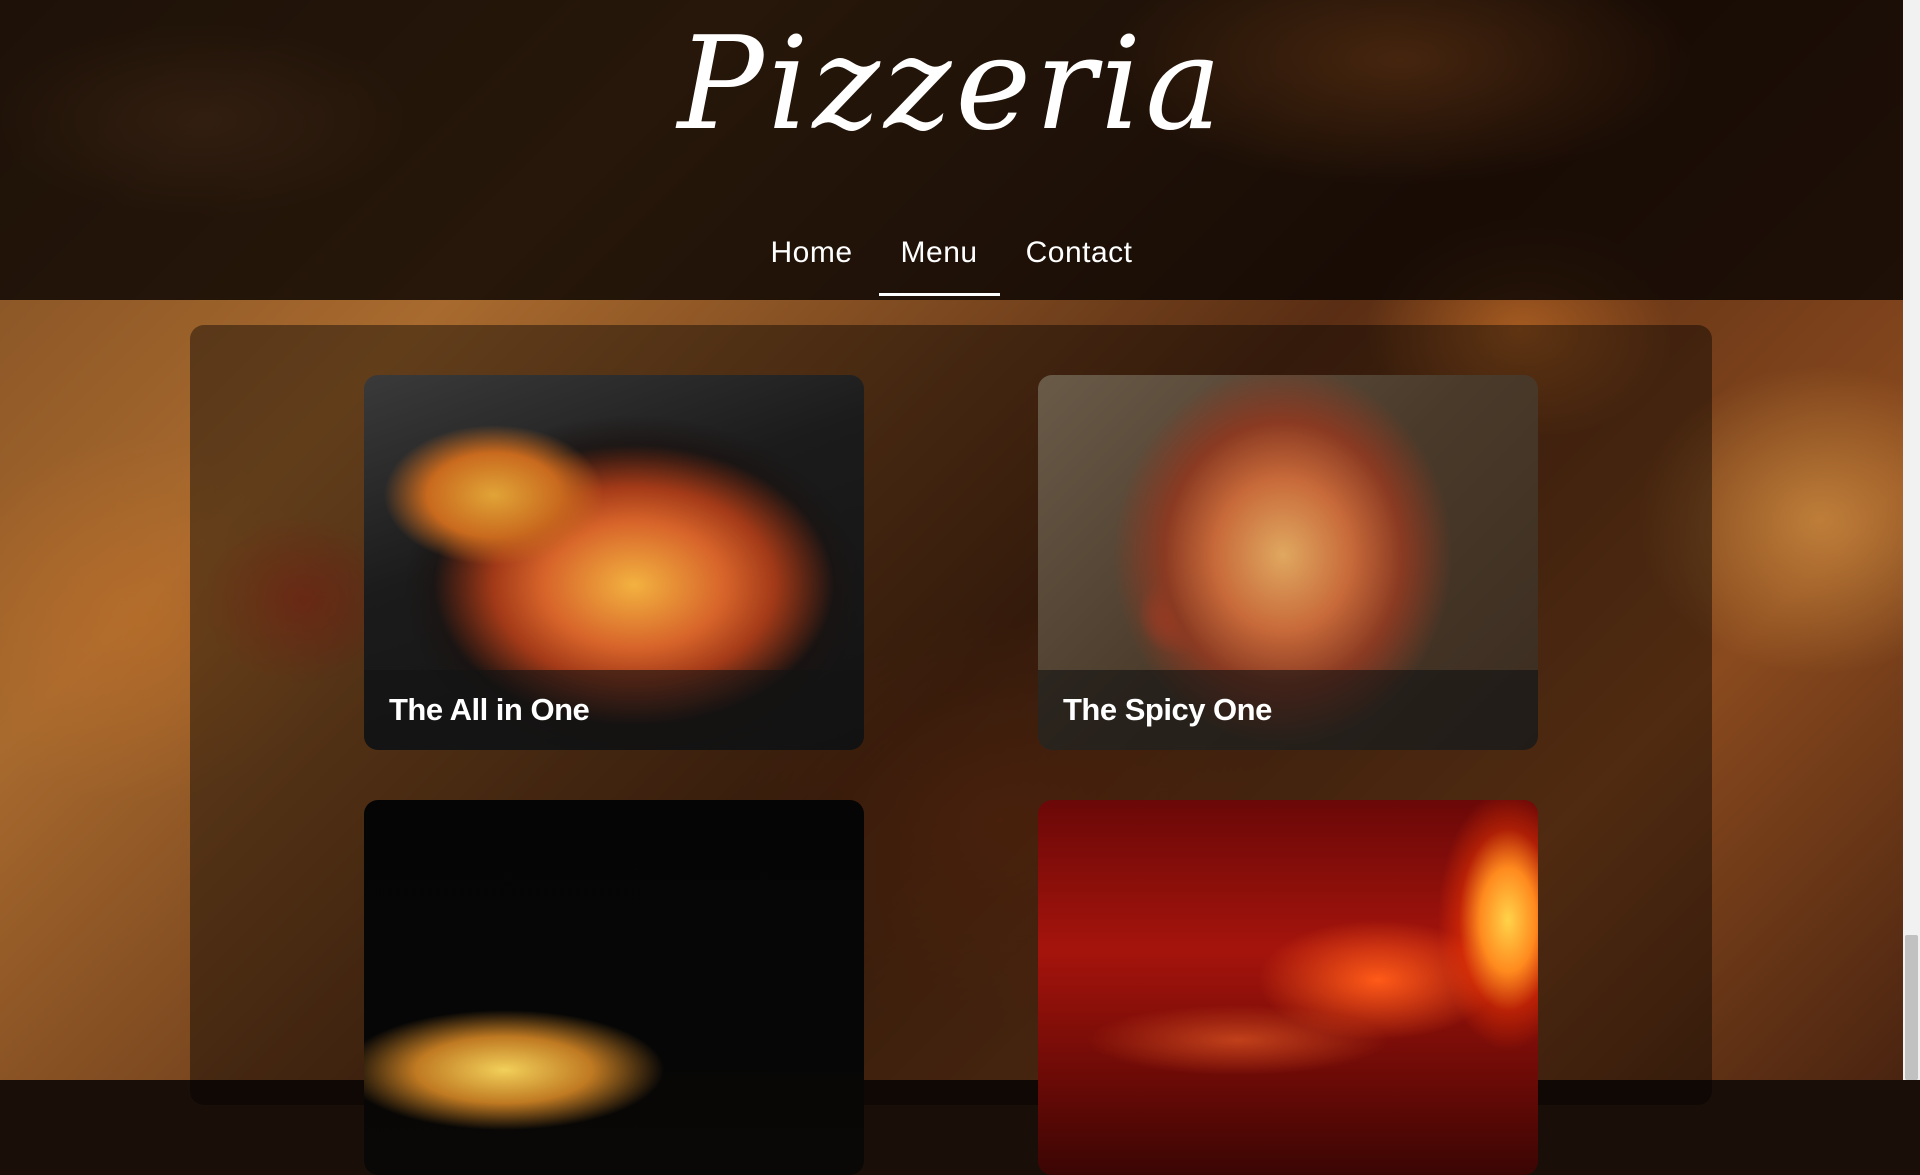 Image resolution: width=1920 pixels, height=1175 pixels. Describe the element at coordinates (1911, 1007) in the screenshot. I see `scrollbar-thumb` at that location.